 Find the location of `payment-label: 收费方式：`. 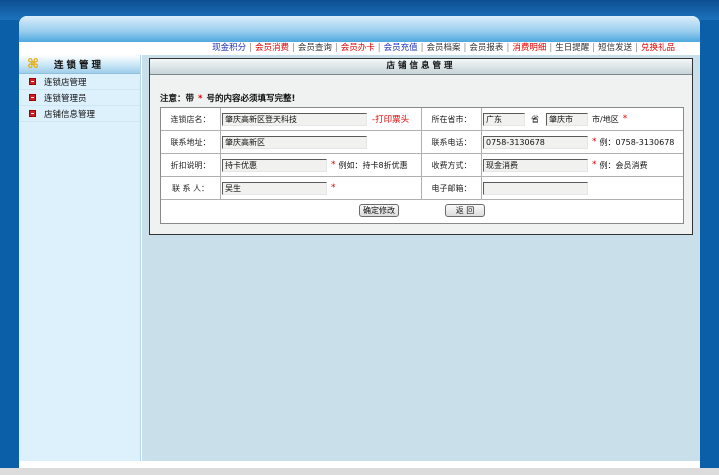

payment-label: 收费方式： is located at coordinates (452, 165).